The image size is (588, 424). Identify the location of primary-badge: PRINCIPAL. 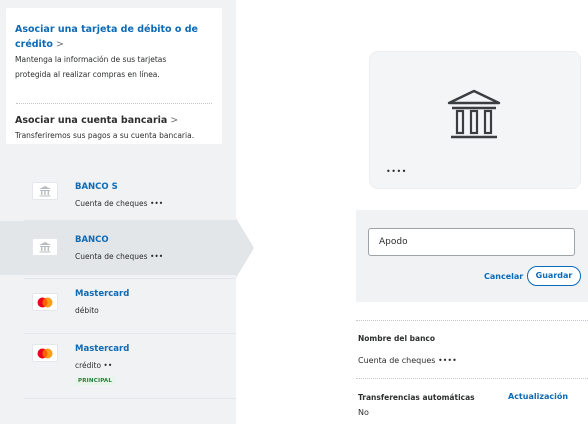
(95, 381).